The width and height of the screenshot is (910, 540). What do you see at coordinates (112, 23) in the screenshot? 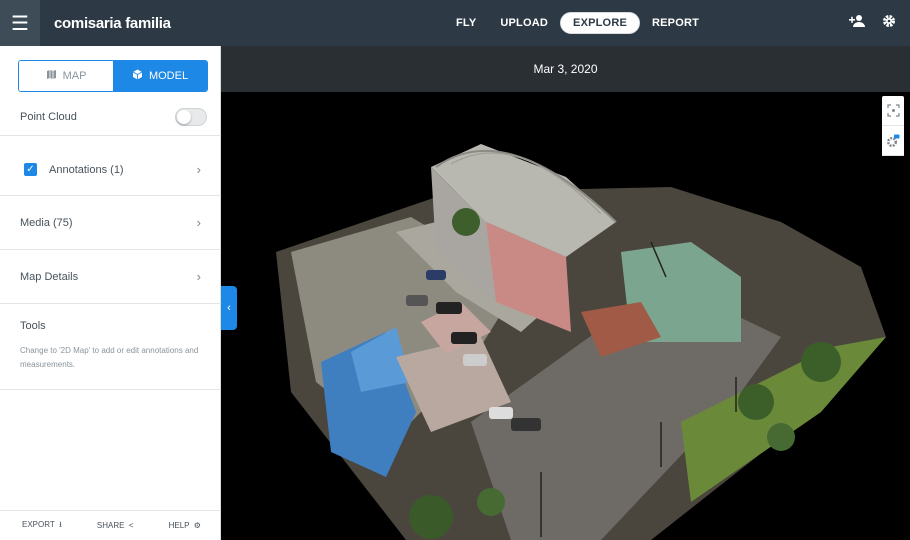
I see `project-title: comisaria familia` at bounding box center [112, 23].